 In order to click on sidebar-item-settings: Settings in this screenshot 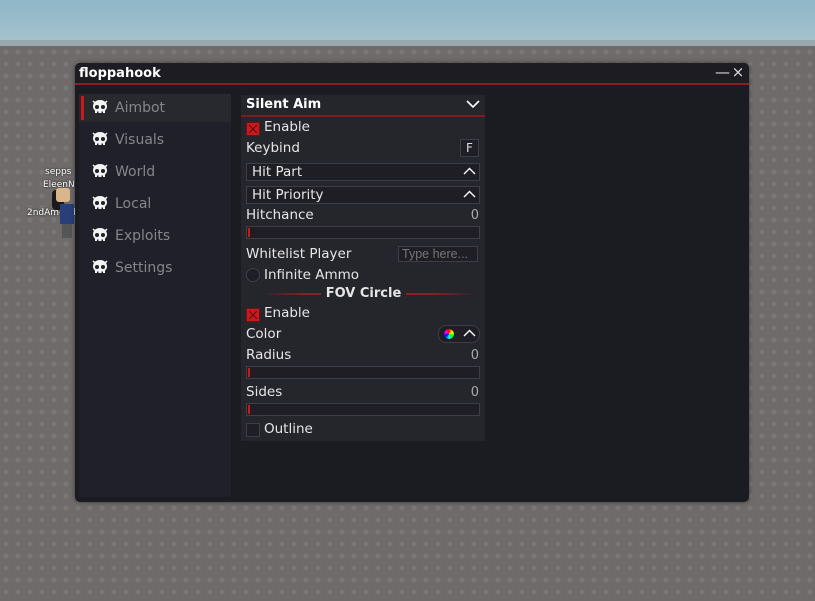, I will do `click(155, 268)`.